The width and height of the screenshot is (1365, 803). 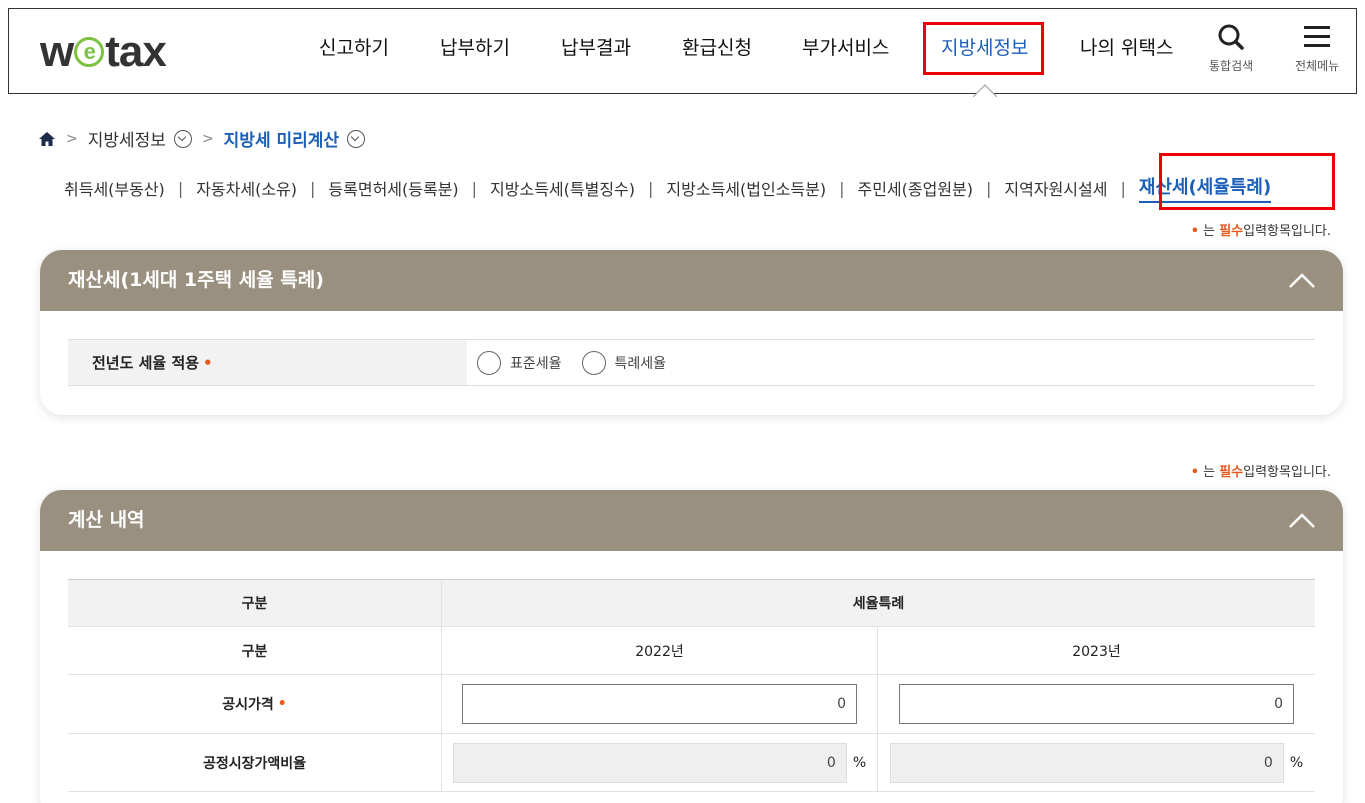 I want to click on radio-group: 표준세율 특례세율, so click(x=891, y=362).